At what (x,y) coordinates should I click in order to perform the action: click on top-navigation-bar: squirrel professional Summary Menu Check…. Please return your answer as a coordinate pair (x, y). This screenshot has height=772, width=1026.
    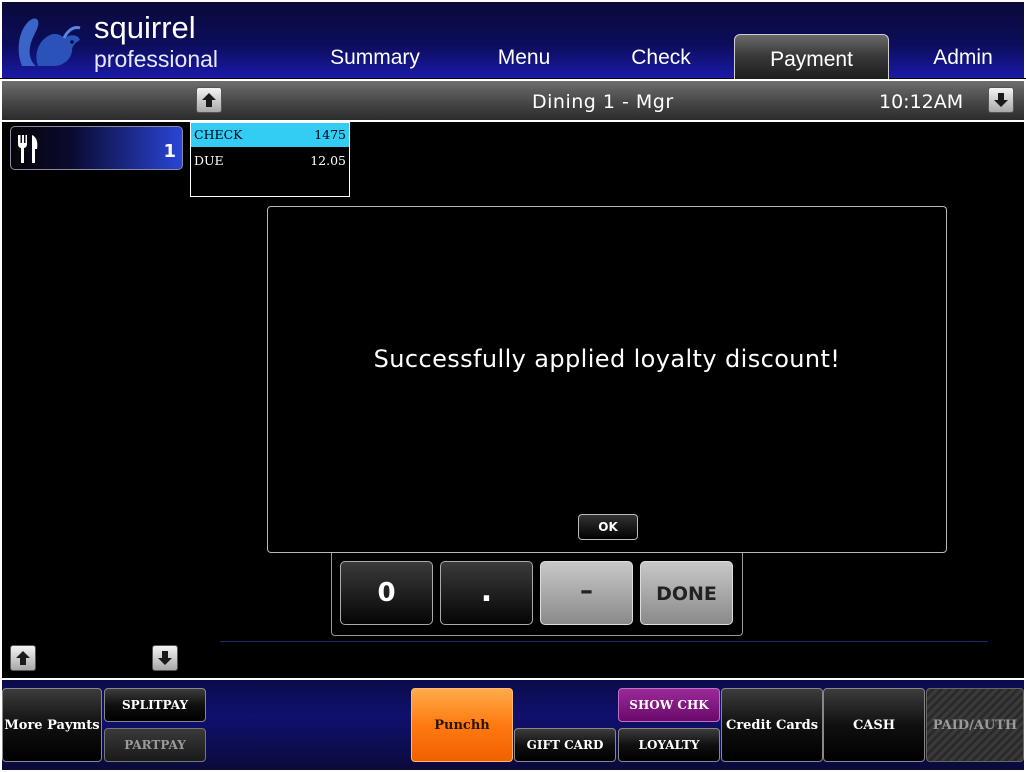
    Looking at the image, I should click on (513, 40).